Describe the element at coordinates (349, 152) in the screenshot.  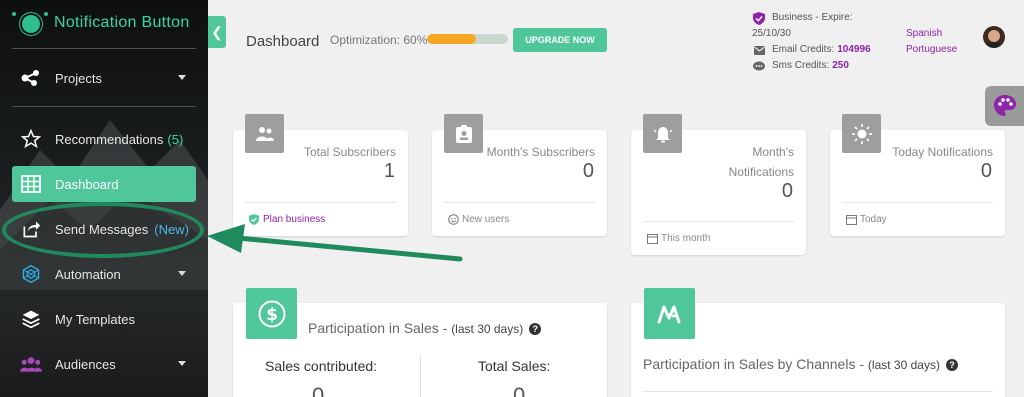
I see `card-title: Total Subscribers` at that location.